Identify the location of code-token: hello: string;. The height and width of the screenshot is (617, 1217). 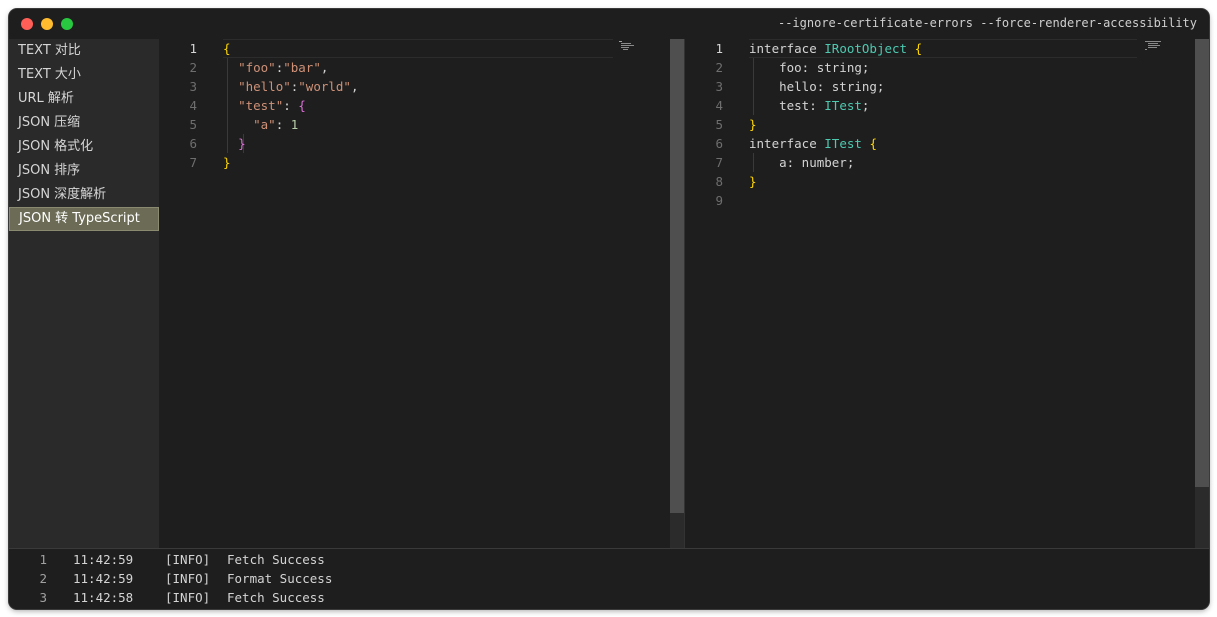
(817, 86).